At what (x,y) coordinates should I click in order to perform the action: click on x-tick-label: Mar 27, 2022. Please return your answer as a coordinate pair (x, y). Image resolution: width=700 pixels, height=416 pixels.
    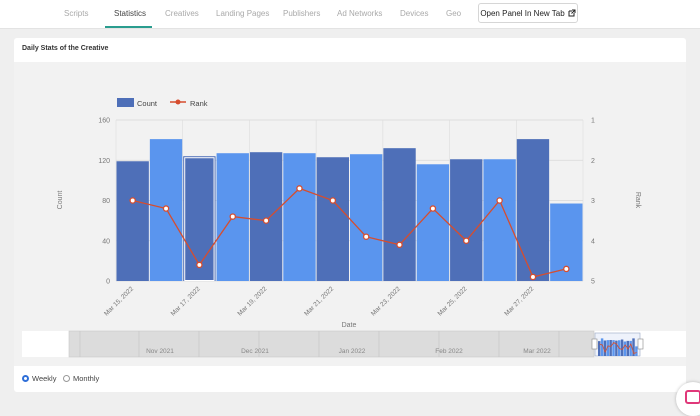
    Looking at the image, I should click on (519, 301).